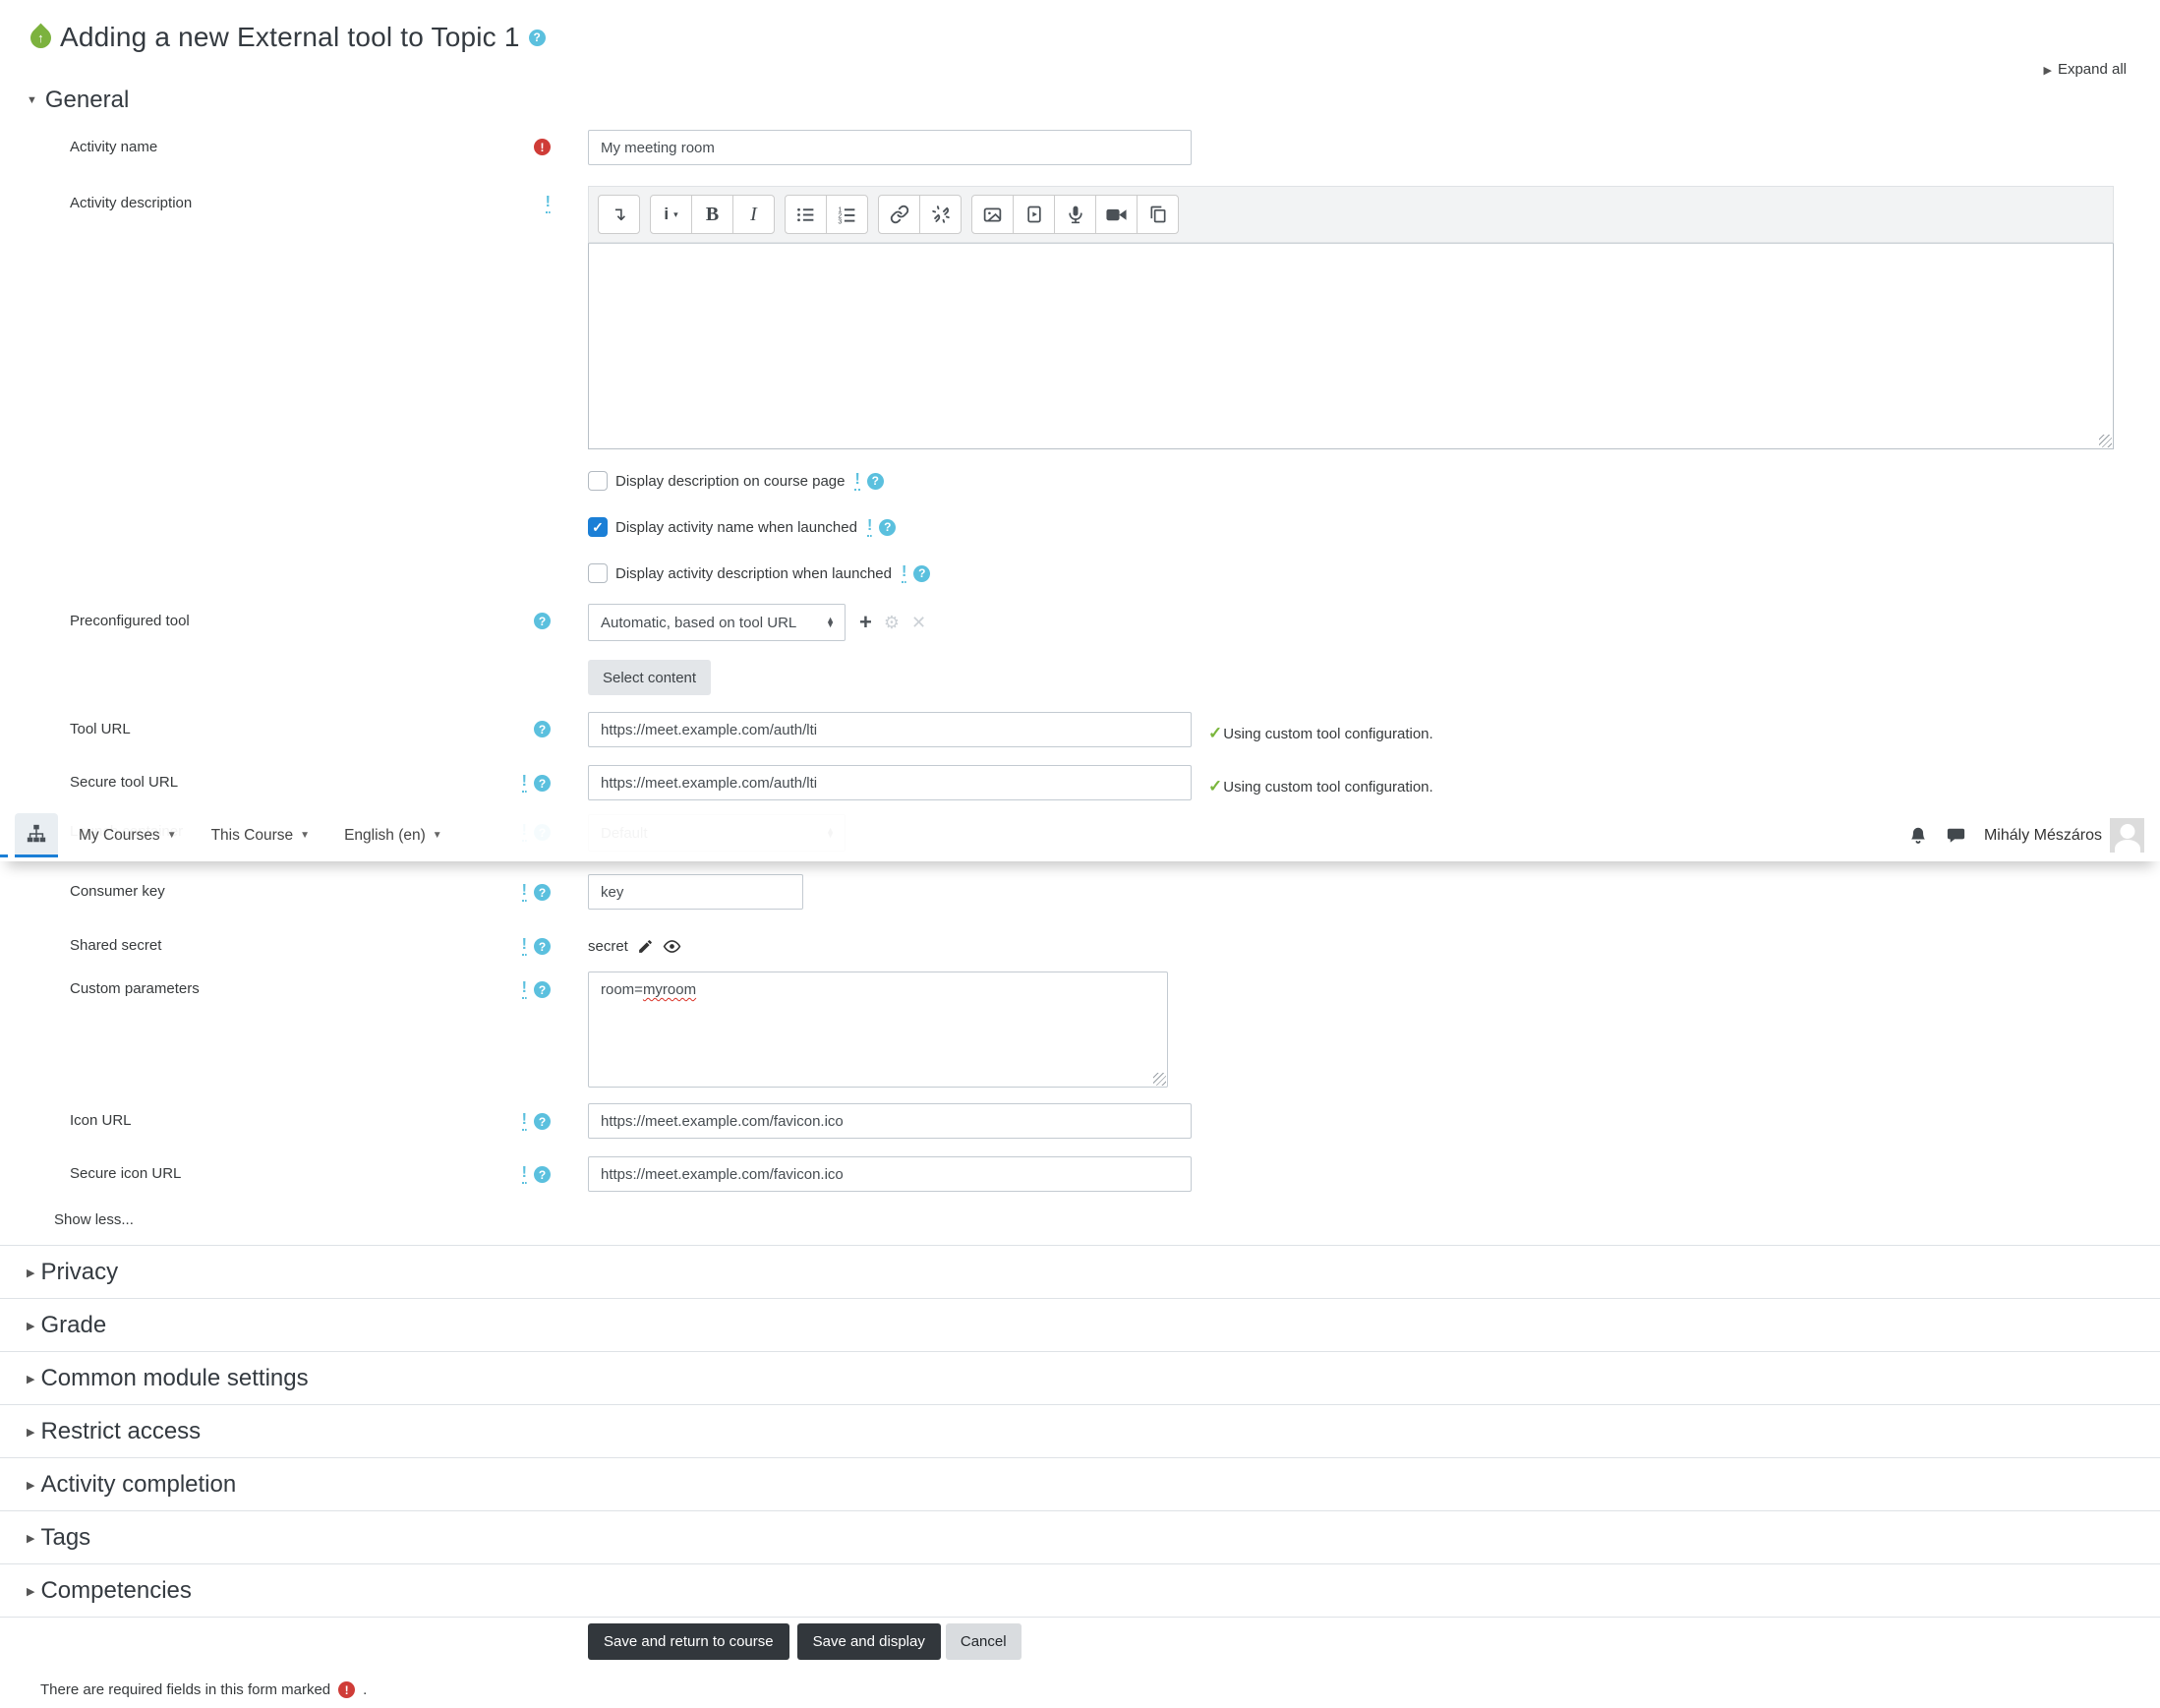 The height and width of the screenshot is (1708, 2160). Describe the element at coordinates (598, 481) in the screenshot. I see `display-description-checkbox` at that location.